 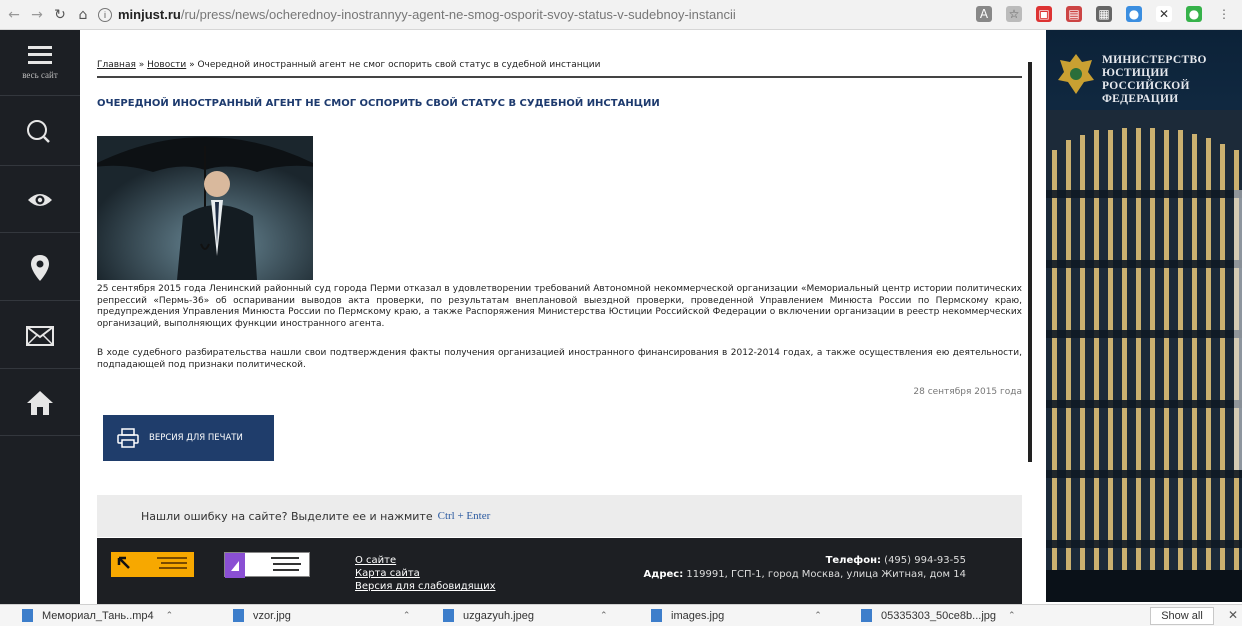 What do you see at coordinates (116, 65) in the screenshot?
I see `breadcrumb-home-link: Главная` at bounding box center [116, 65].